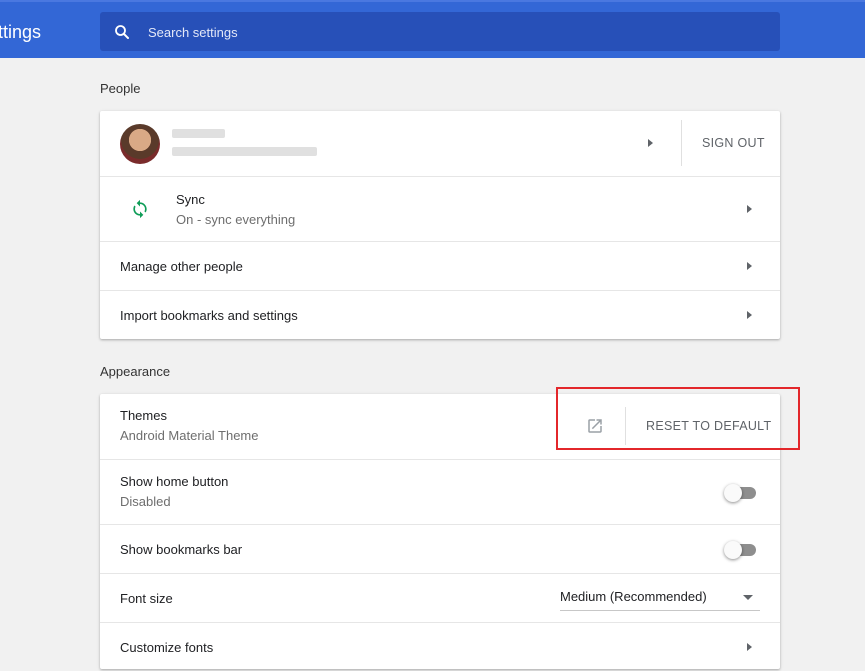  Describe the element at coordinates (140, 209) in the screenshot. I see `sync-icon` at that location.